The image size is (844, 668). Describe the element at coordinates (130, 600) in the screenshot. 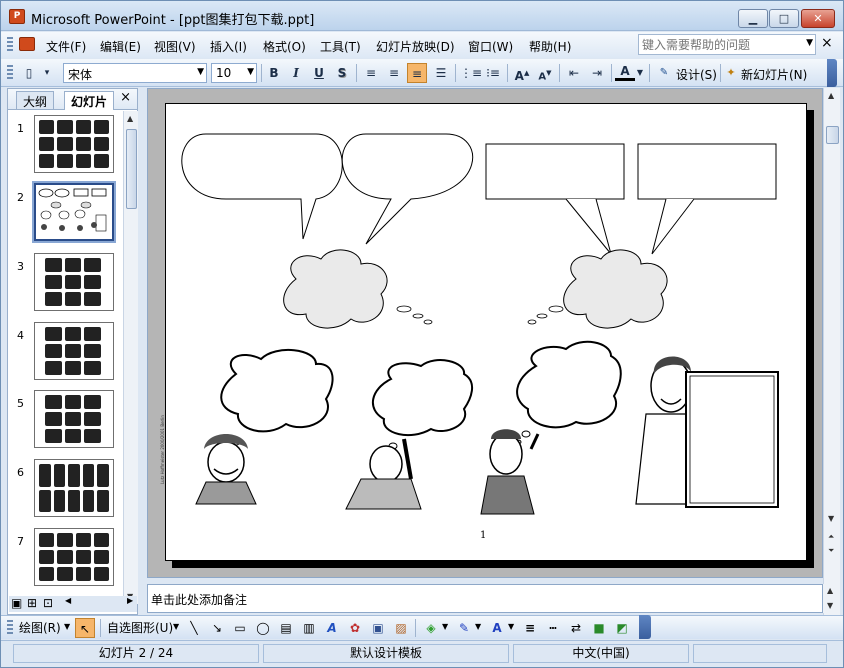

I see `scroll-right-icon: ▶` at that location.